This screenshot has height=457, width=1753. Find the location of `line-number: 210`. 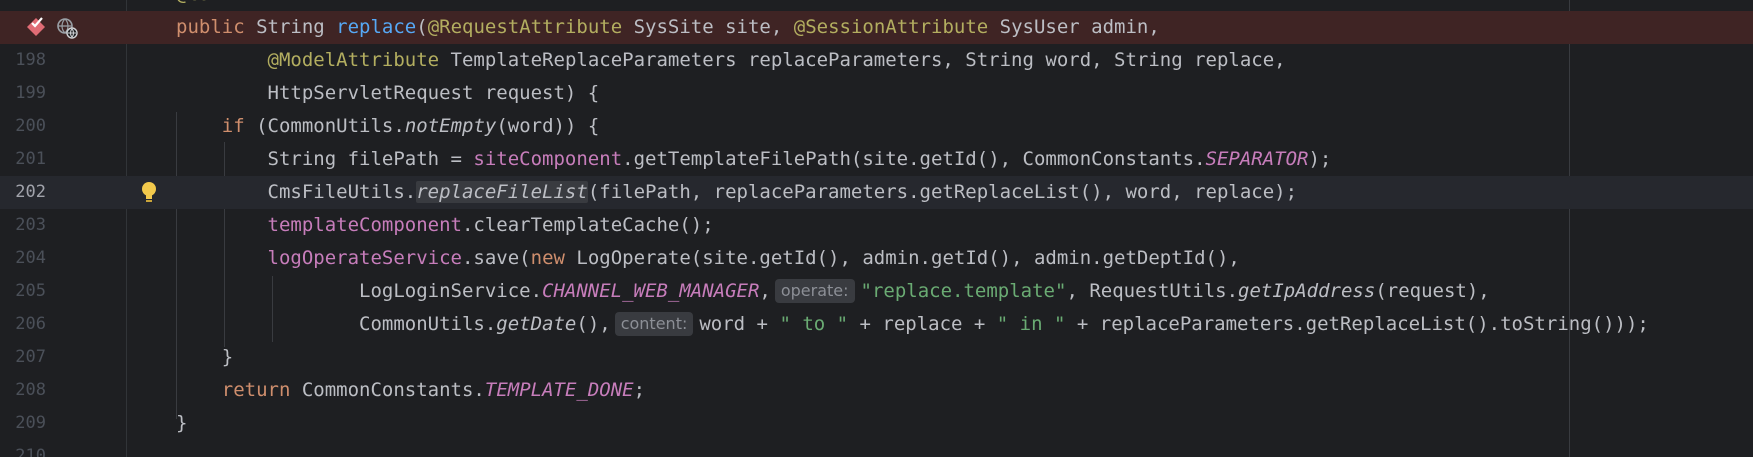

line-number: 210 is located at coordinates (30, 451).